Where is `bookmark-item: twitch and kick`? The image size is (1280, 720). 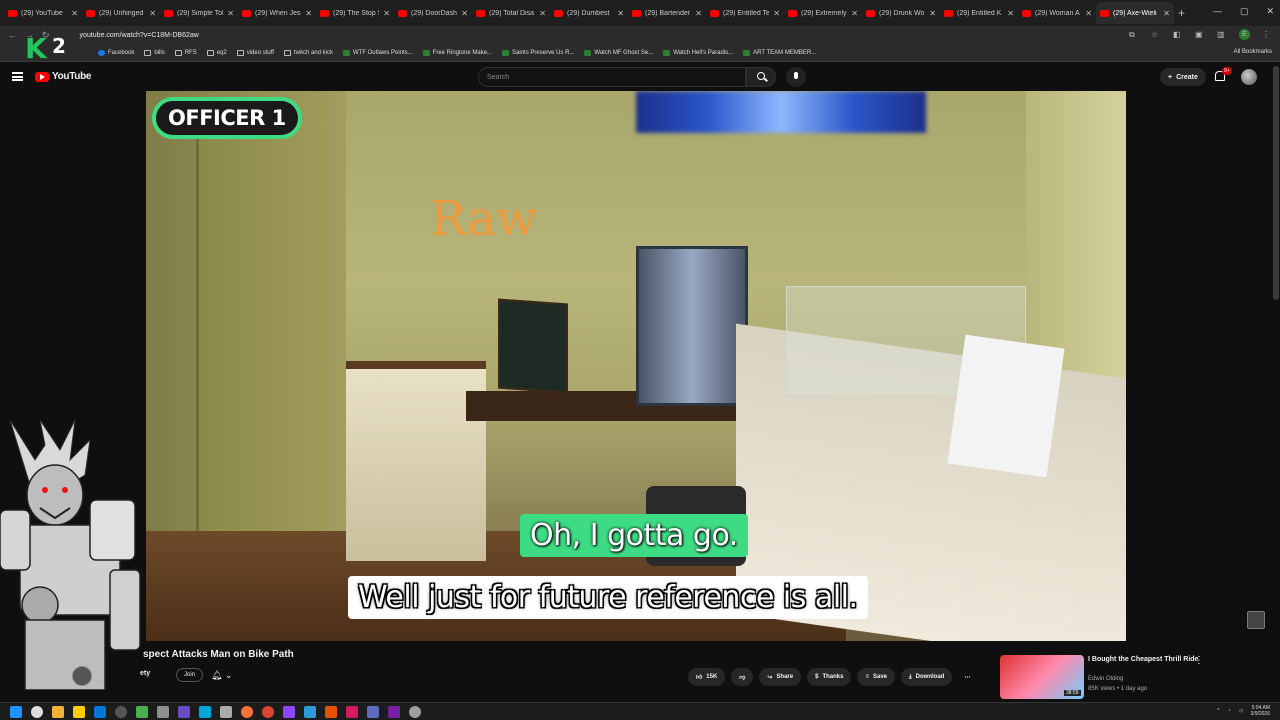 bookmark-item: twitch and kick is located at coordinates (308, 52).